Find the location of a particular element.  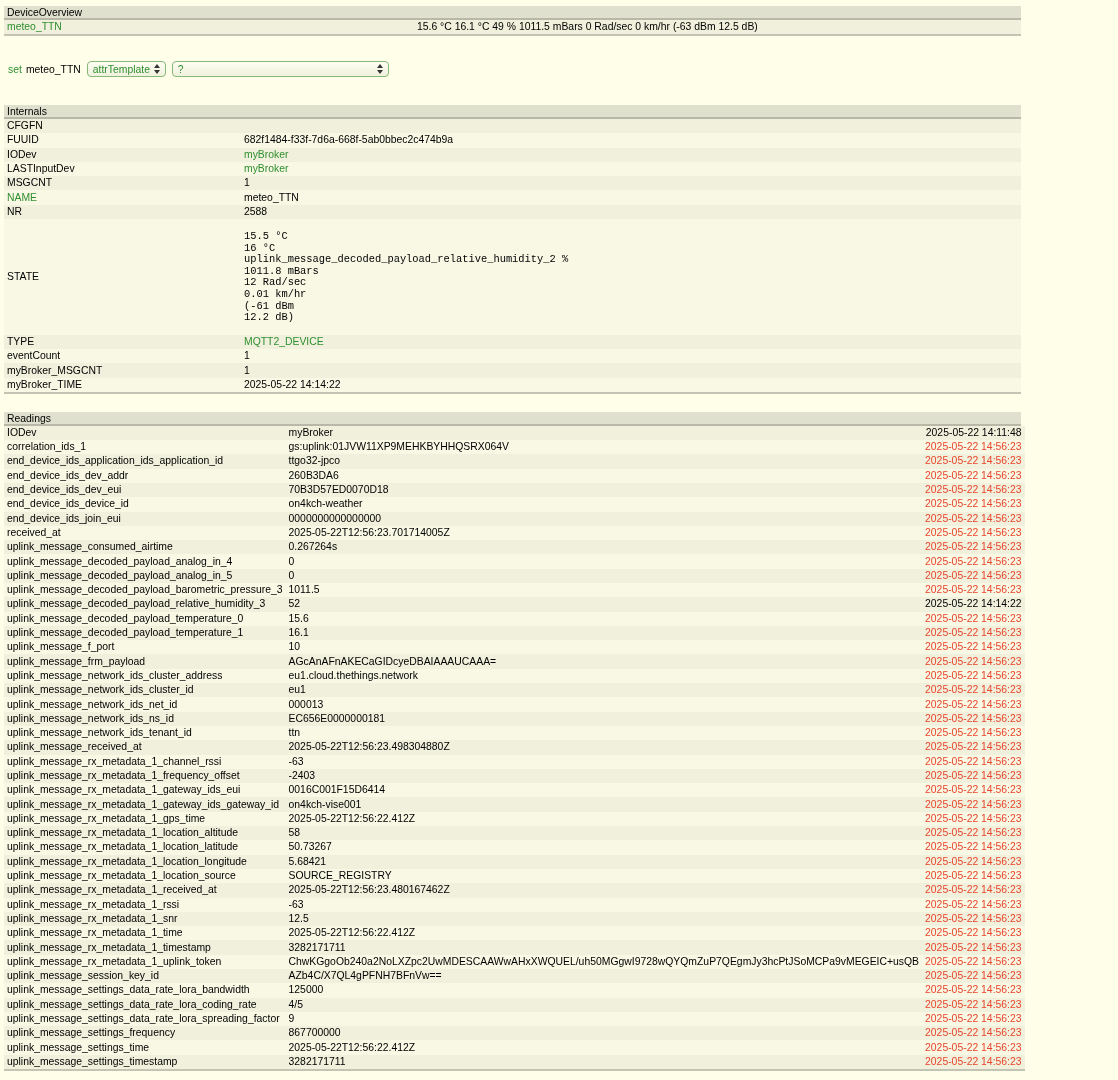

reading-name: uplink_message_frm_payload is located at coordinates (76, 661).